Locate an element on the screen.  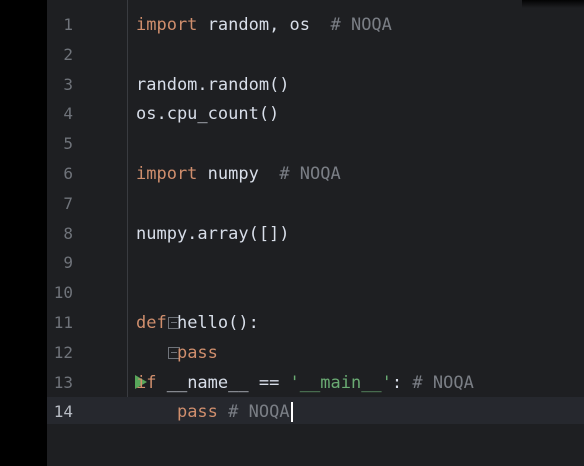
line-number: 6 is located at coordinates (68, 173).